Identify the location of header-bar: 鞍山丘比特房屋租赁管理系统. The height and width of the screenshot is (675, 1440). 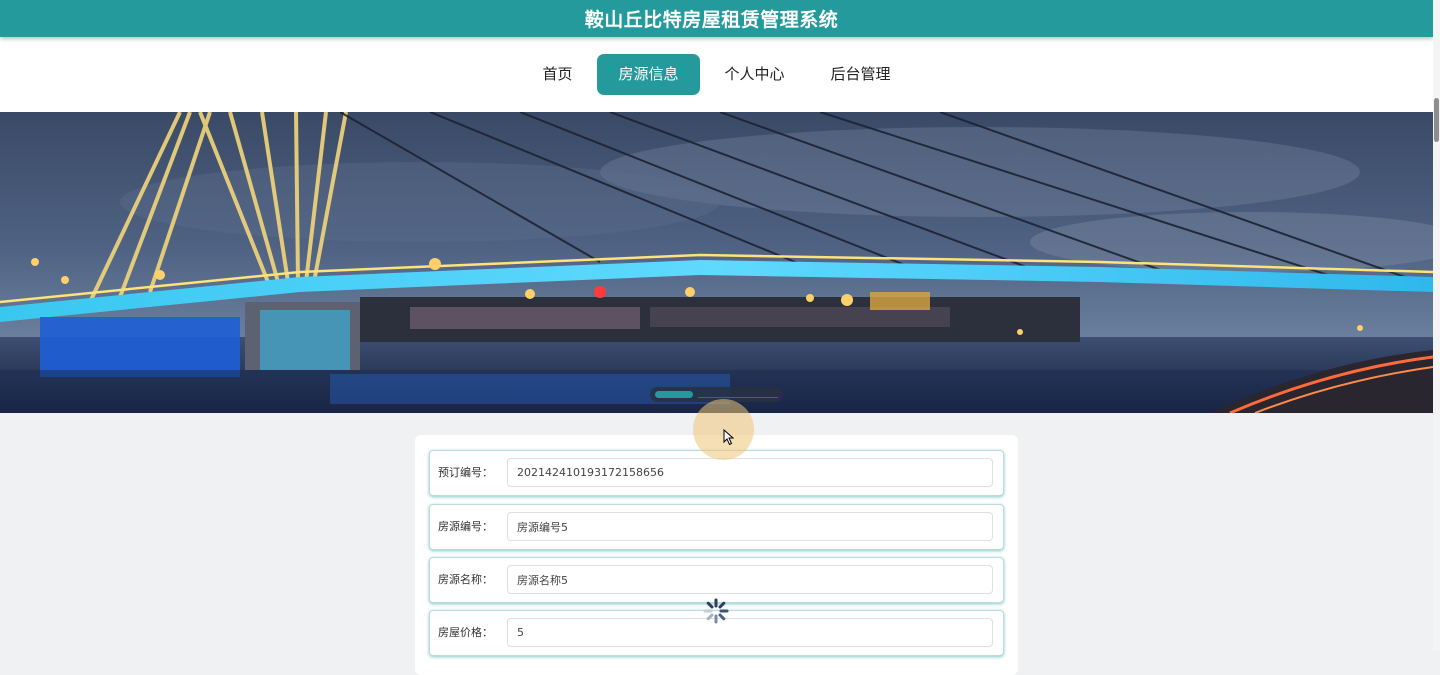
(716, 18).